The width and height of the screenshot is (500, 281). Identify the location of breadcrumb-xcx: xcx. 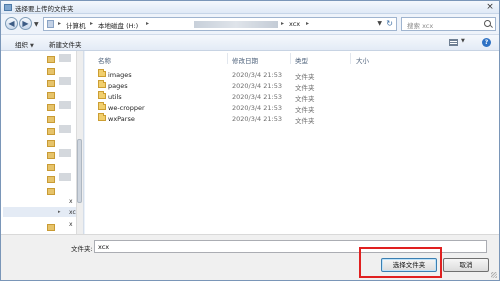
(294, 24).